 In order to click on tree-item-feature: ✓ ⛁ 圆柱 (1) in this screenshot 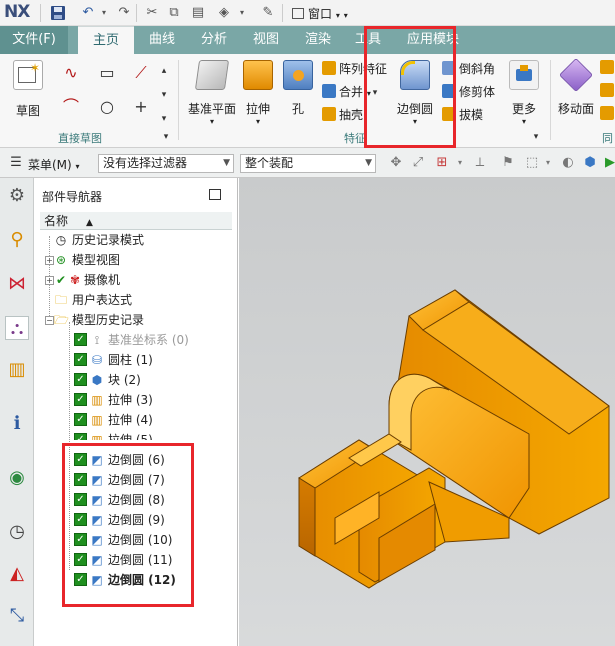, I will do `click(136, 360)`.